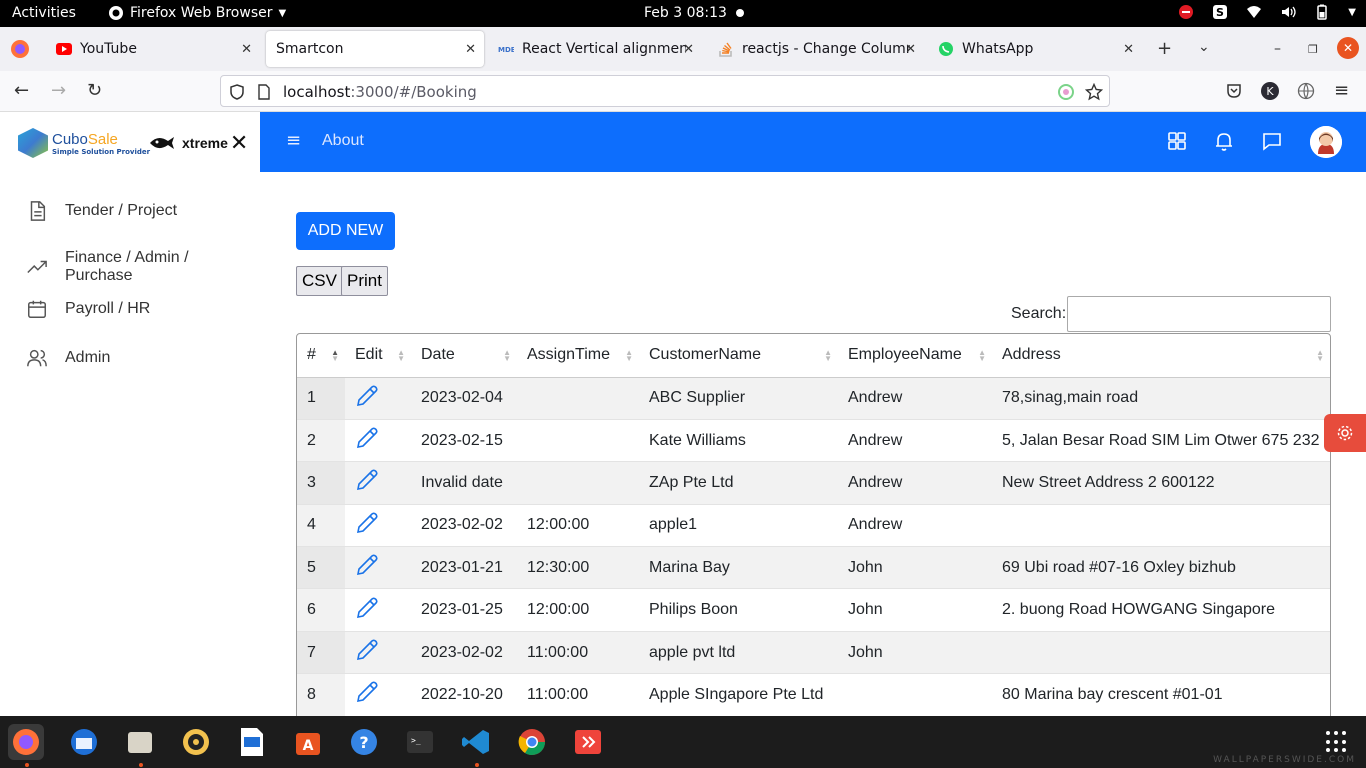 The width and height of the screenshot is (1366, 768). What do you see at coordinates (816, 49) in the screenshot?
I see `tab-reactjs-change-column: reactjs - Change Column ✕` at bounding box center [816, 49].